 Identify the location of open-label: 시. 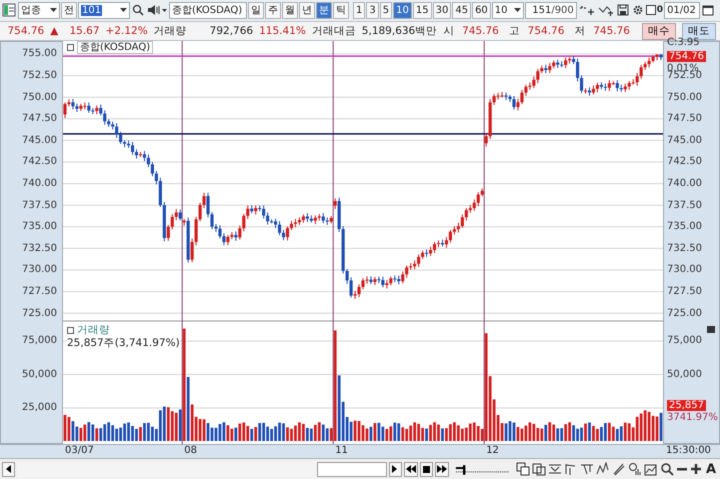
(448, 31).